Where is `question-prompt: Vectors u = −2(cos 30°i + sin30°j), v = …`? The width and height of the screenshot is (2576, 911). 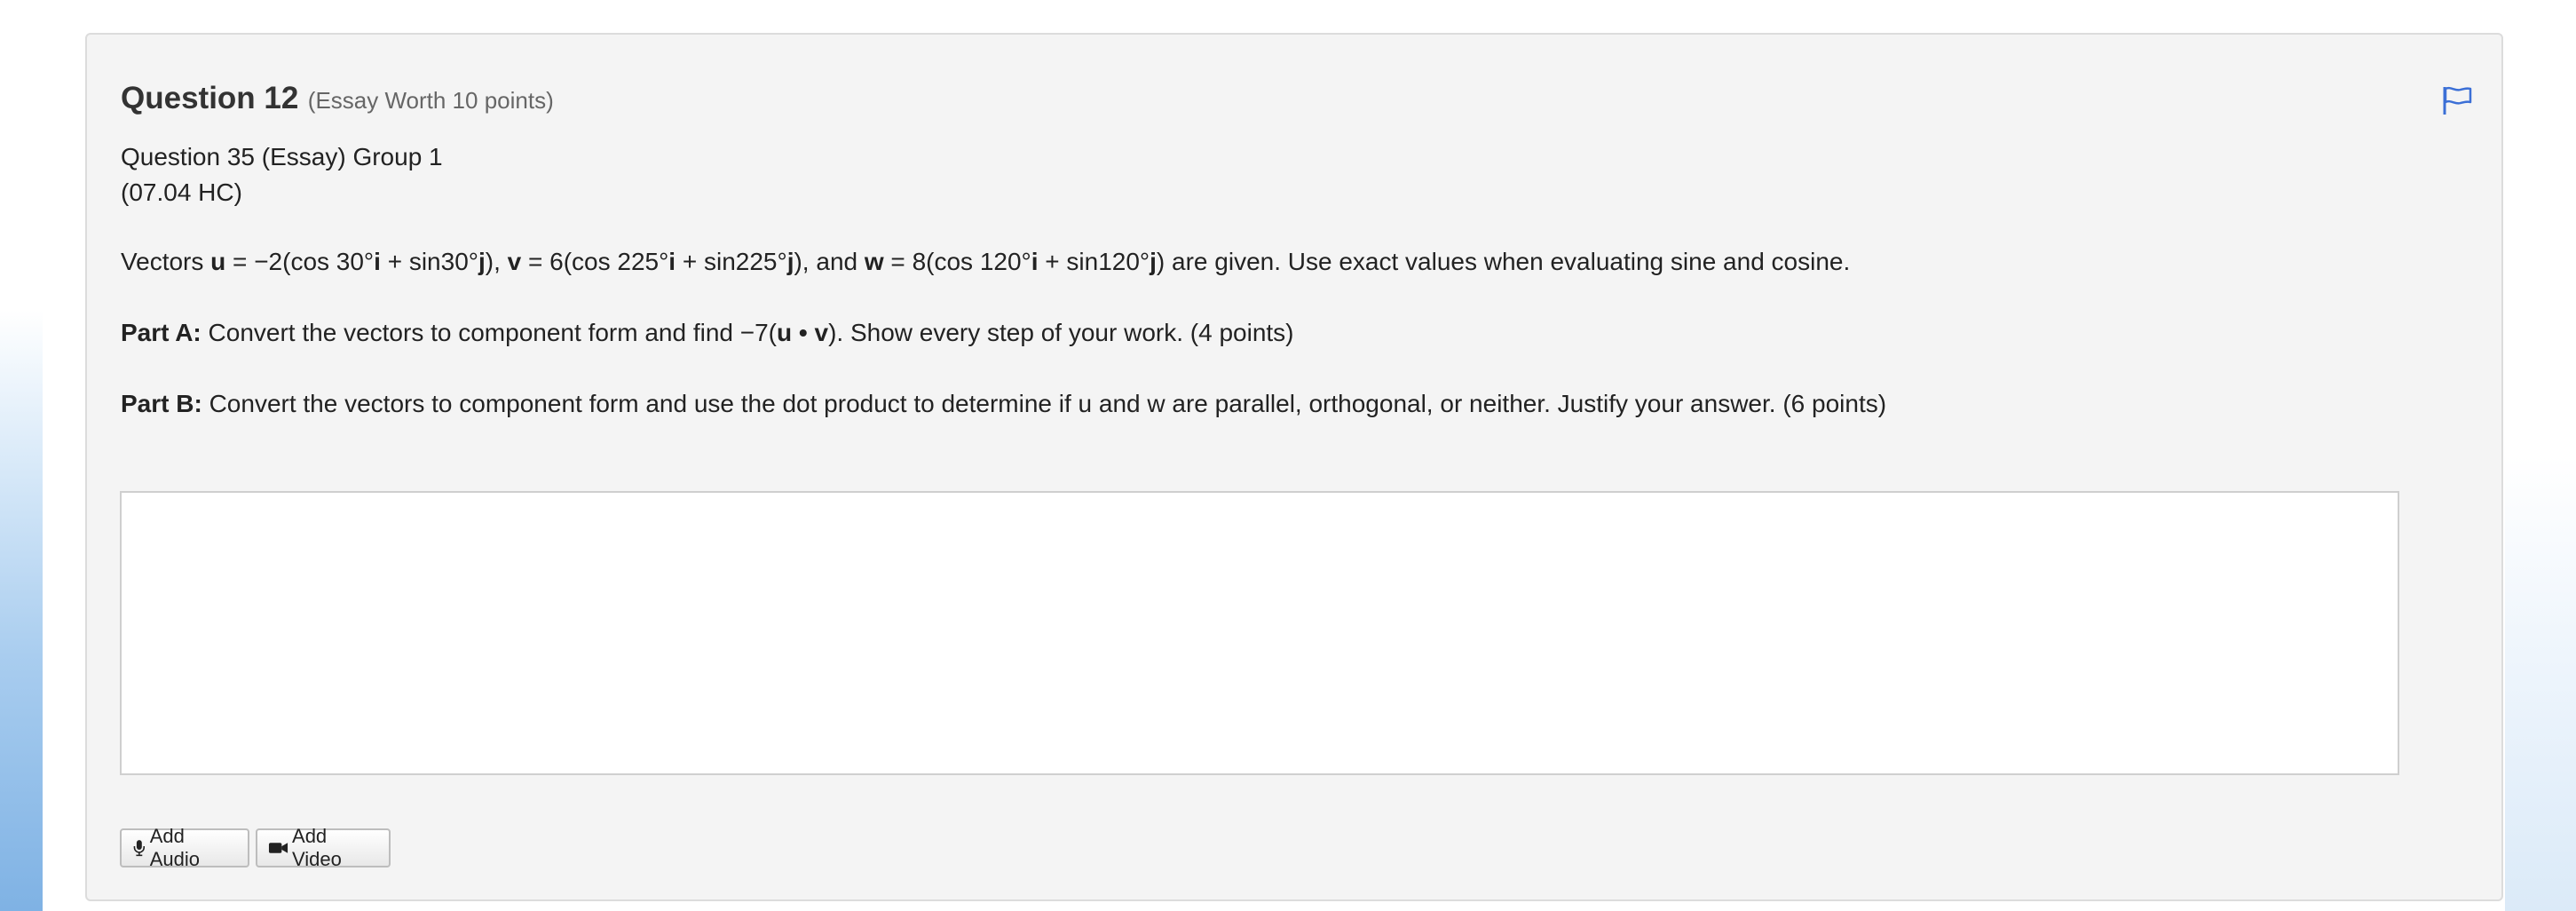 question-prompt: Vectors u = −2(cos 30°i + sin30°j), v = … is located at coordinates (985, 262).